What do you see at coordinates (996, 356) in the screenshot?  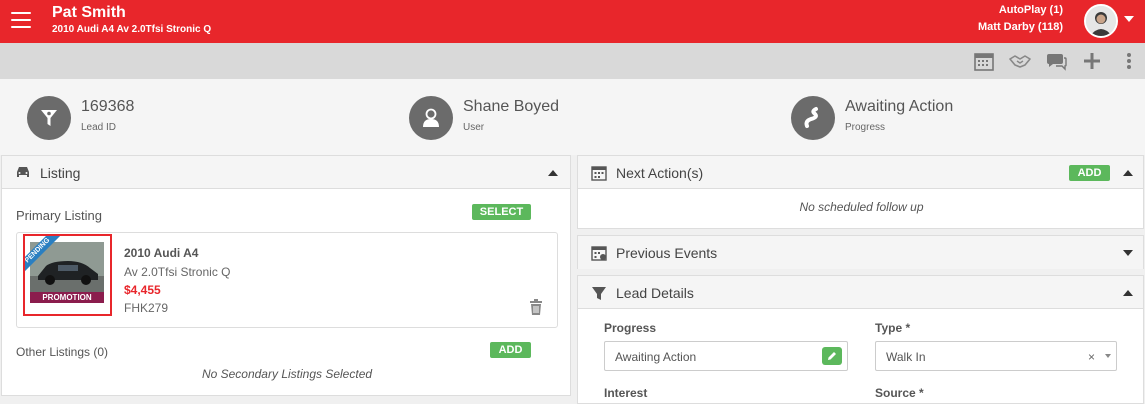 I see `type-select: Walk In` at bounding box center [996, 356].